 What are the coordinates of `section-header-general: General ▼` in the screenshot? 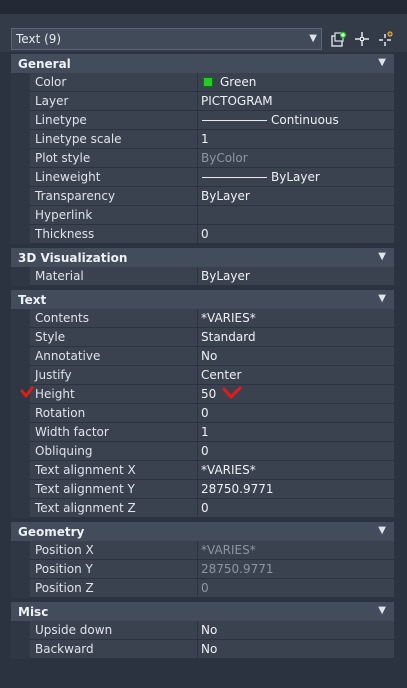 It's located at (202, 63).